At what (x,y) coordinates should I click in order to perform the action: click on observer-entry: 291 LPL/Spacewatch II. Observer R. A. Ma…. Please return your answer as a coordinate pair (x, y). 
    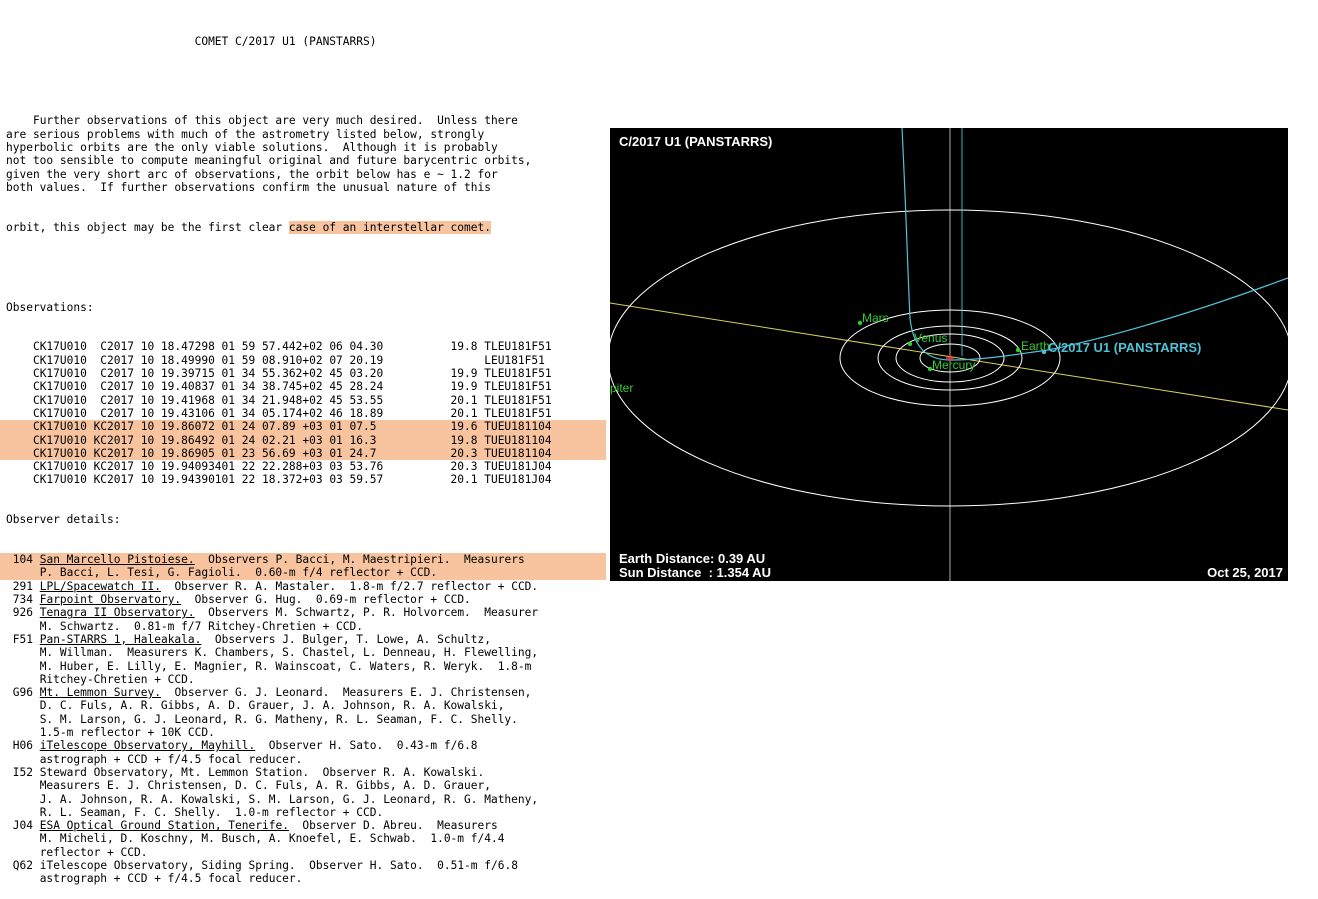
    Looking at the image, I should click on (304, 586).